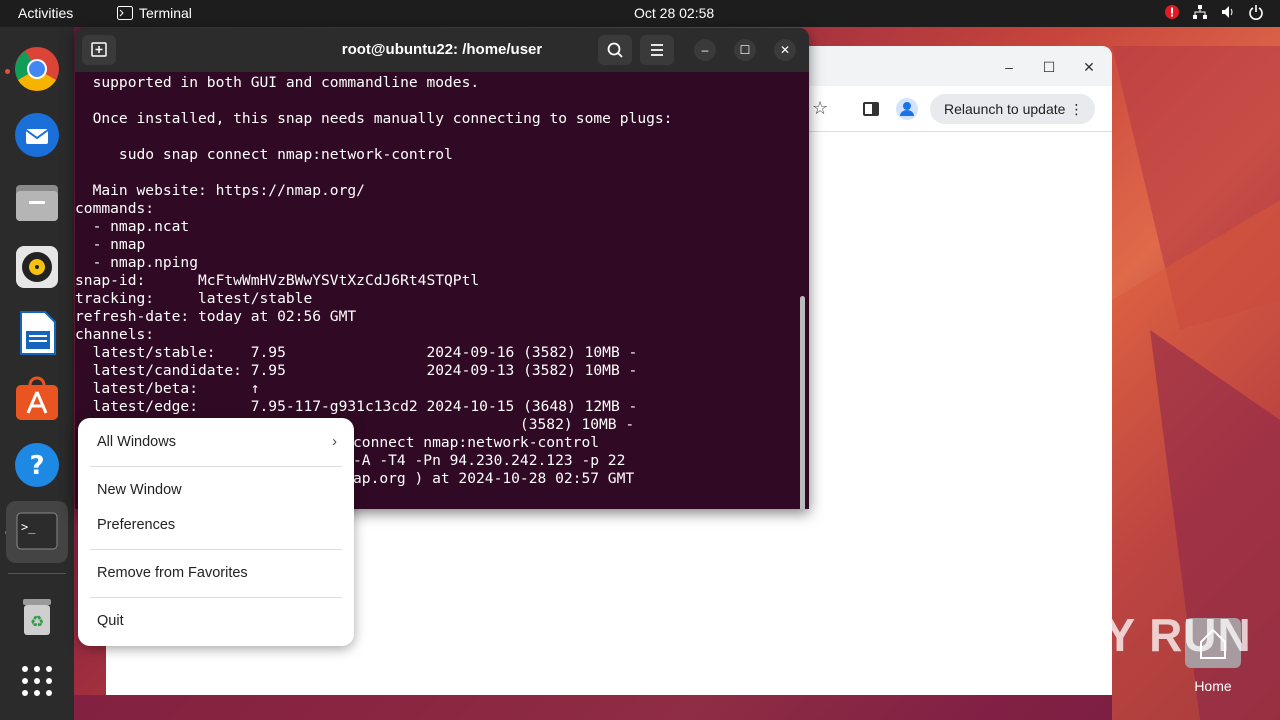  I want to click on dock: ? >_ ♻, so click(37, 373).